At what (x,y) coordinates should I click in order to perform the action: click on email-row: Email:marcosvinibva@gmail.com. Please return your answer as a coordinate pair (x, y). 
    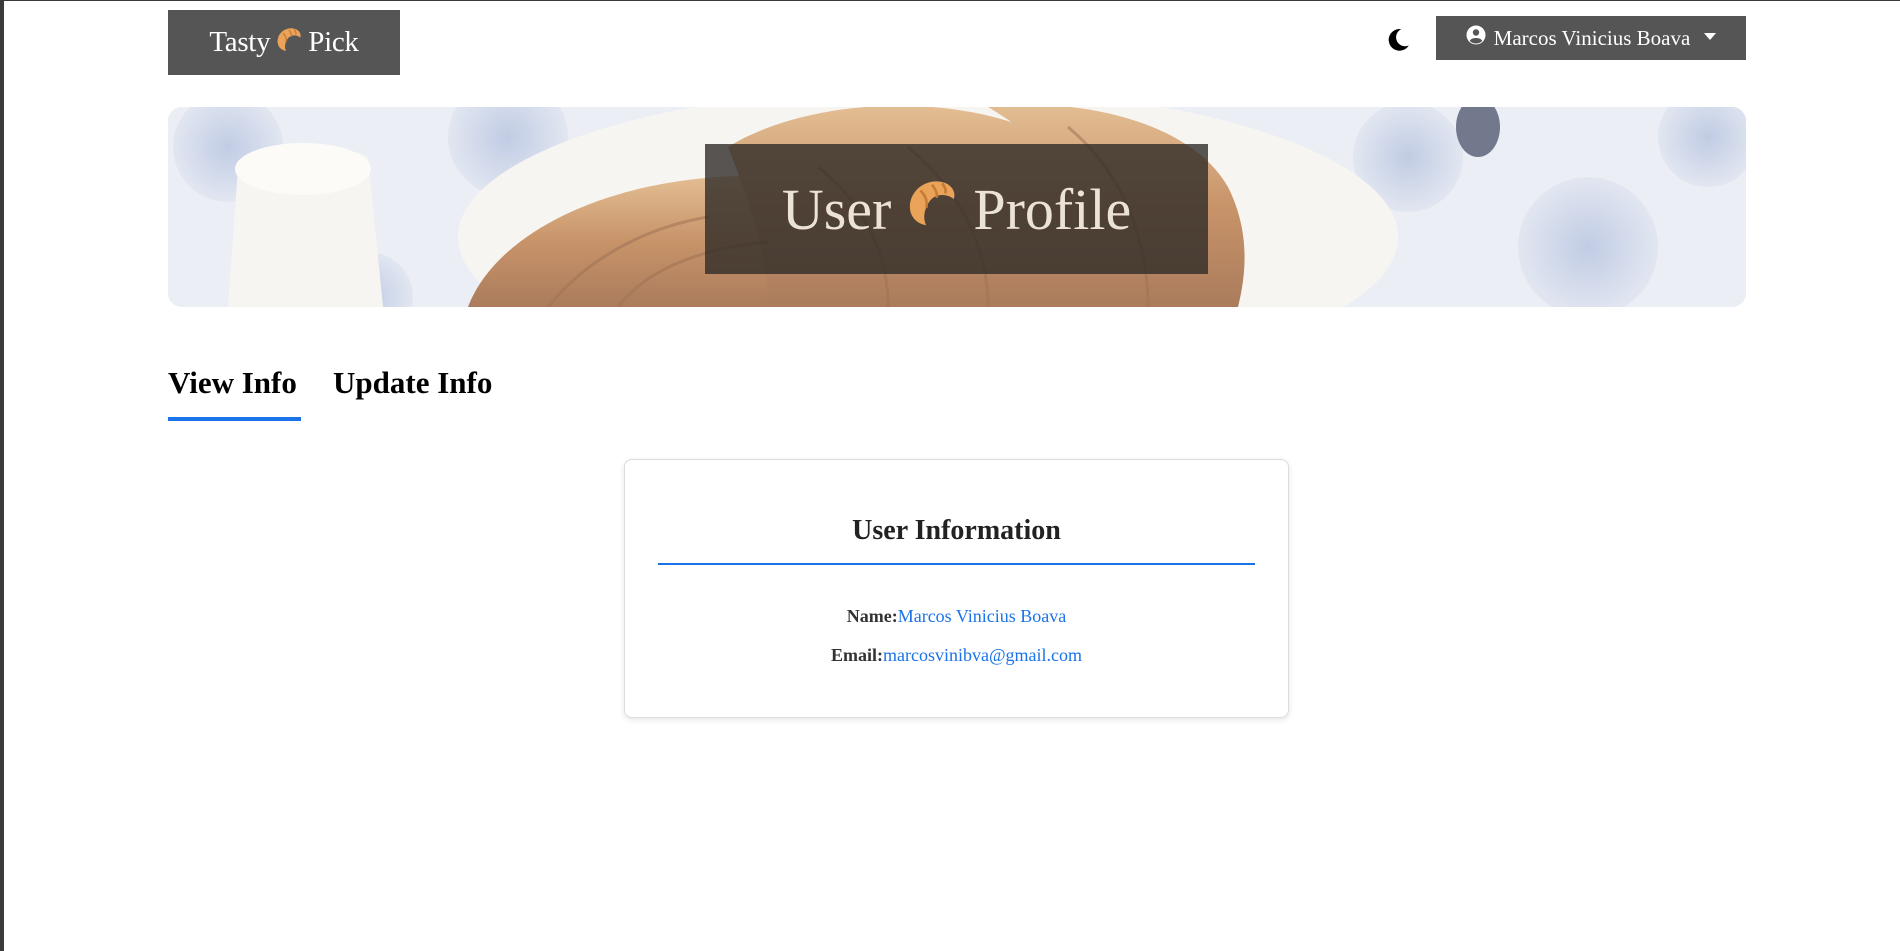
    Looking at the image, I should click on (956, 655).